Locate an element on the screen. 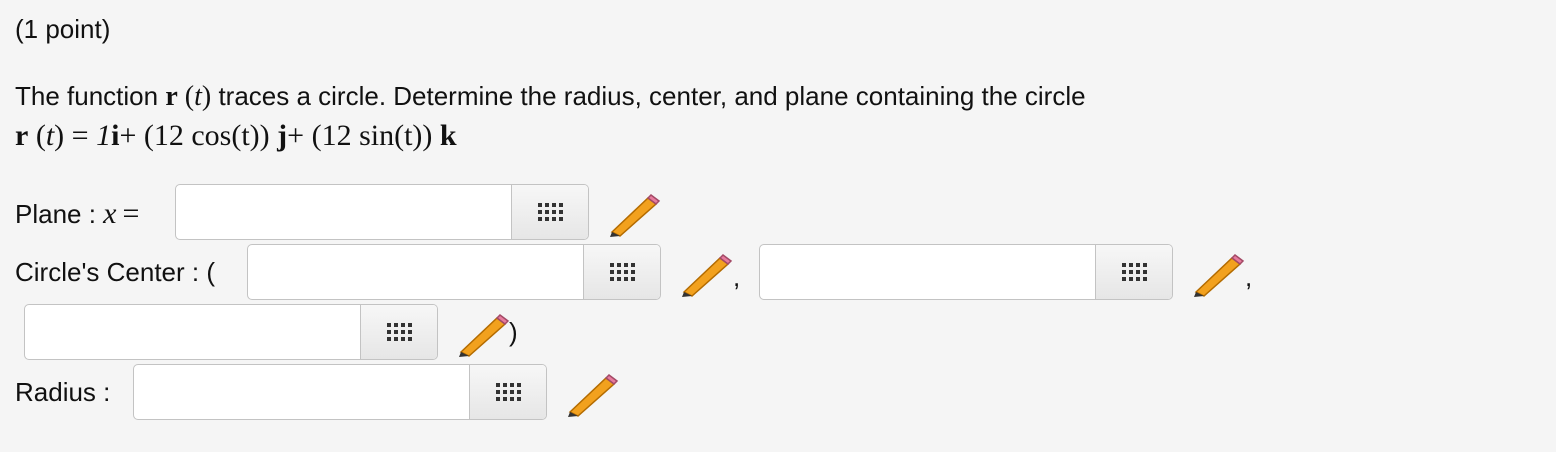  plane-equation-editor-button is located at coordinates (549, 212).